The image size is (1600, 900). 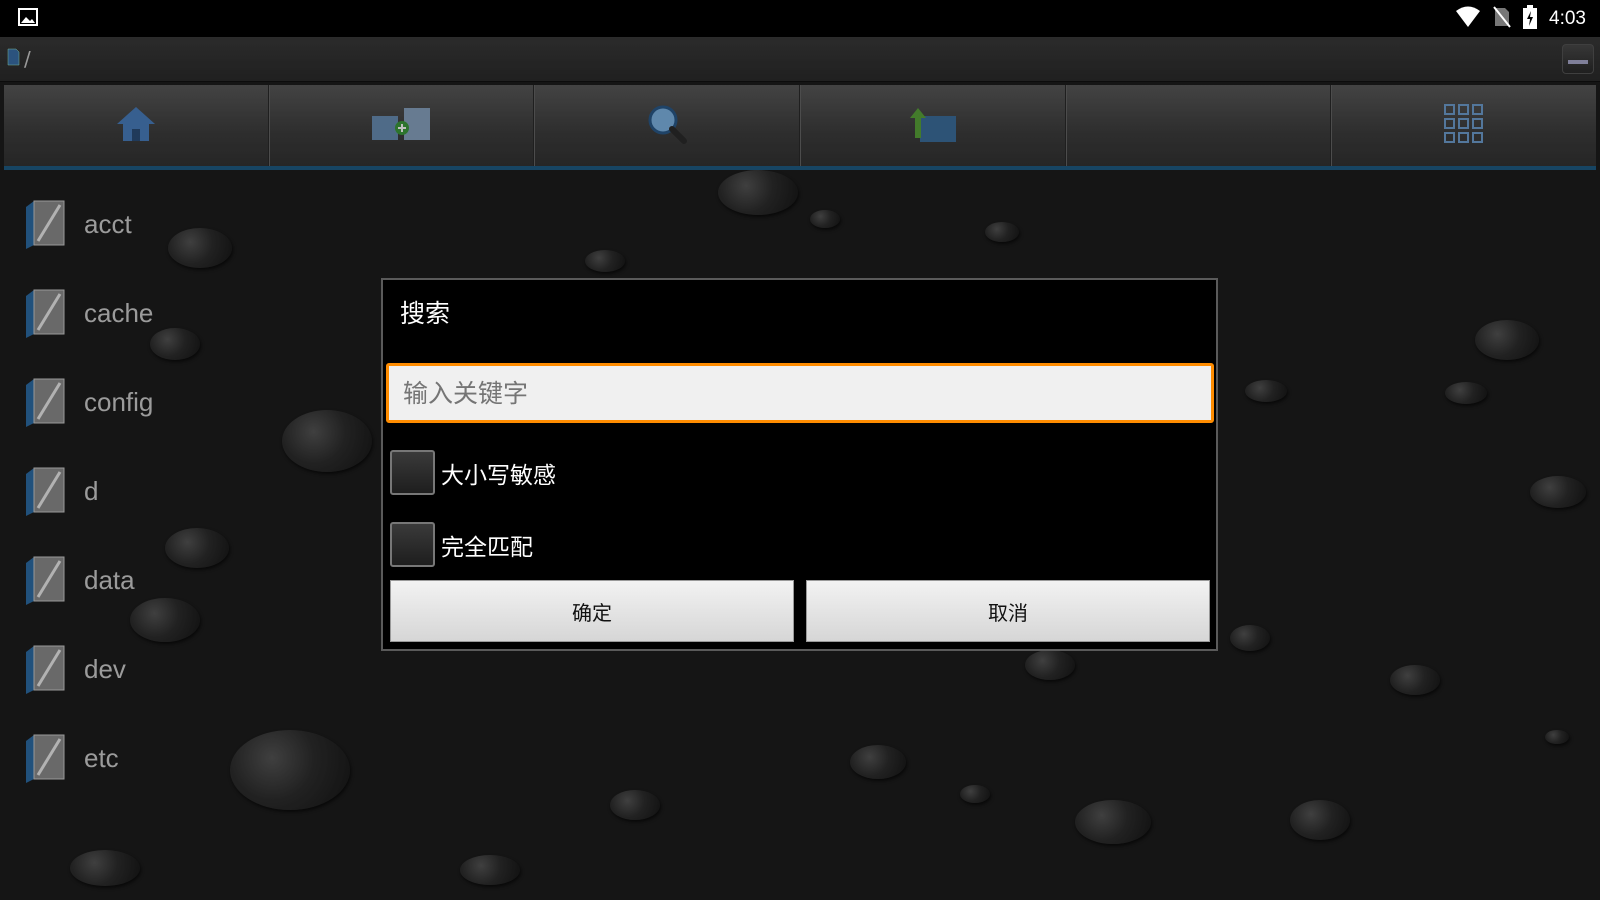 I want to click on case-sensitive-label: 大小写敏感, so click(x=498, y=475).